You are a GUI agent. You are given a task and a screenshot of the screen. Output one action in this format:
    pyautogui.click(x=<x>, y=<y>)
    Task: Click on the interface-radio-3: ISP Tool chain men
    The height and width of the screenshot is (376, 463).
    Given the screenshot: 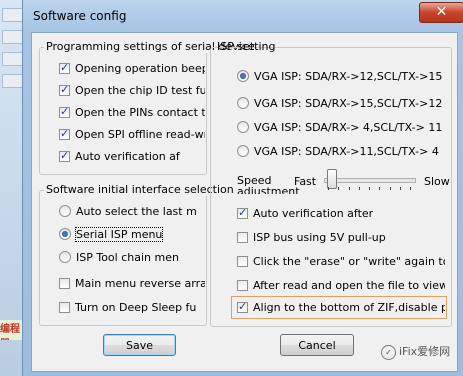 What is the action you would take?
    pyautogui.click(x=132, y=257)
    